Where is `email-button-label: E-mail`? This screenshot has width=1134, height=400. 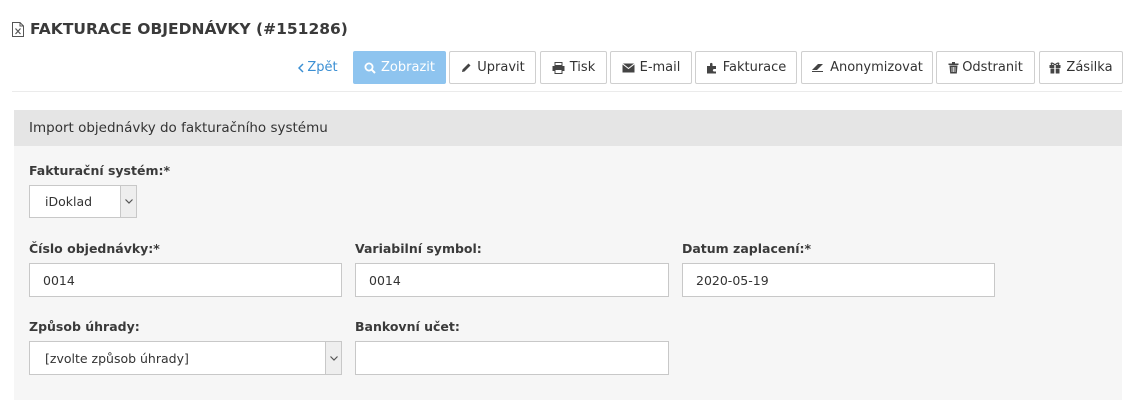
email-button-label: E-mail is located at coordinates (660, 67).